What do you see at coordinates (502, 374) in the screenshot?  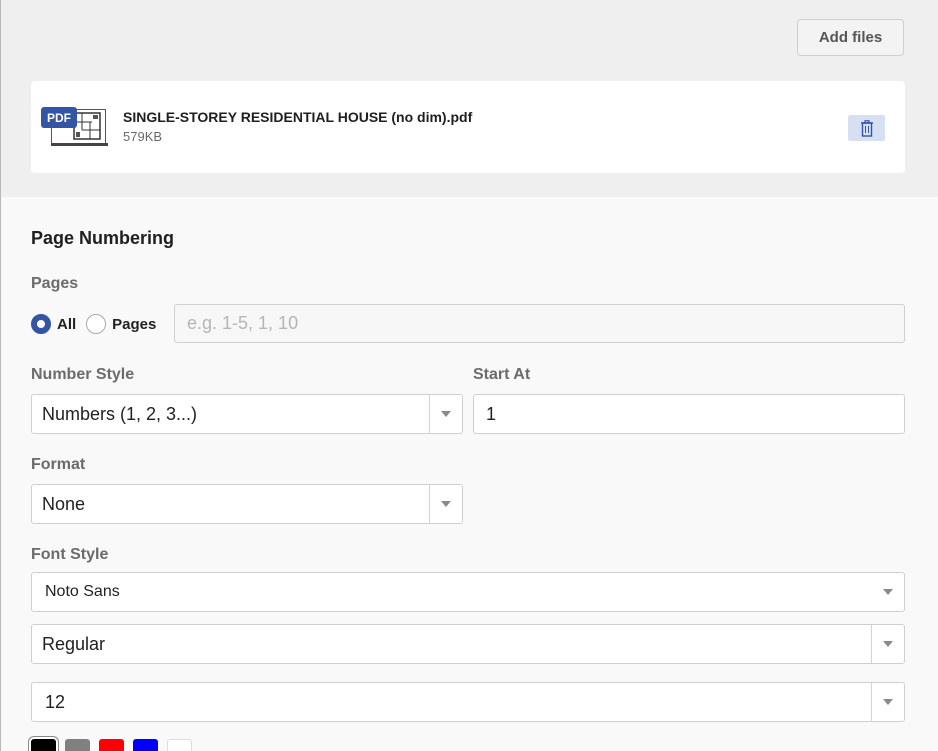 I see `start-at-label: Start At` at bounding box center [502, 374].